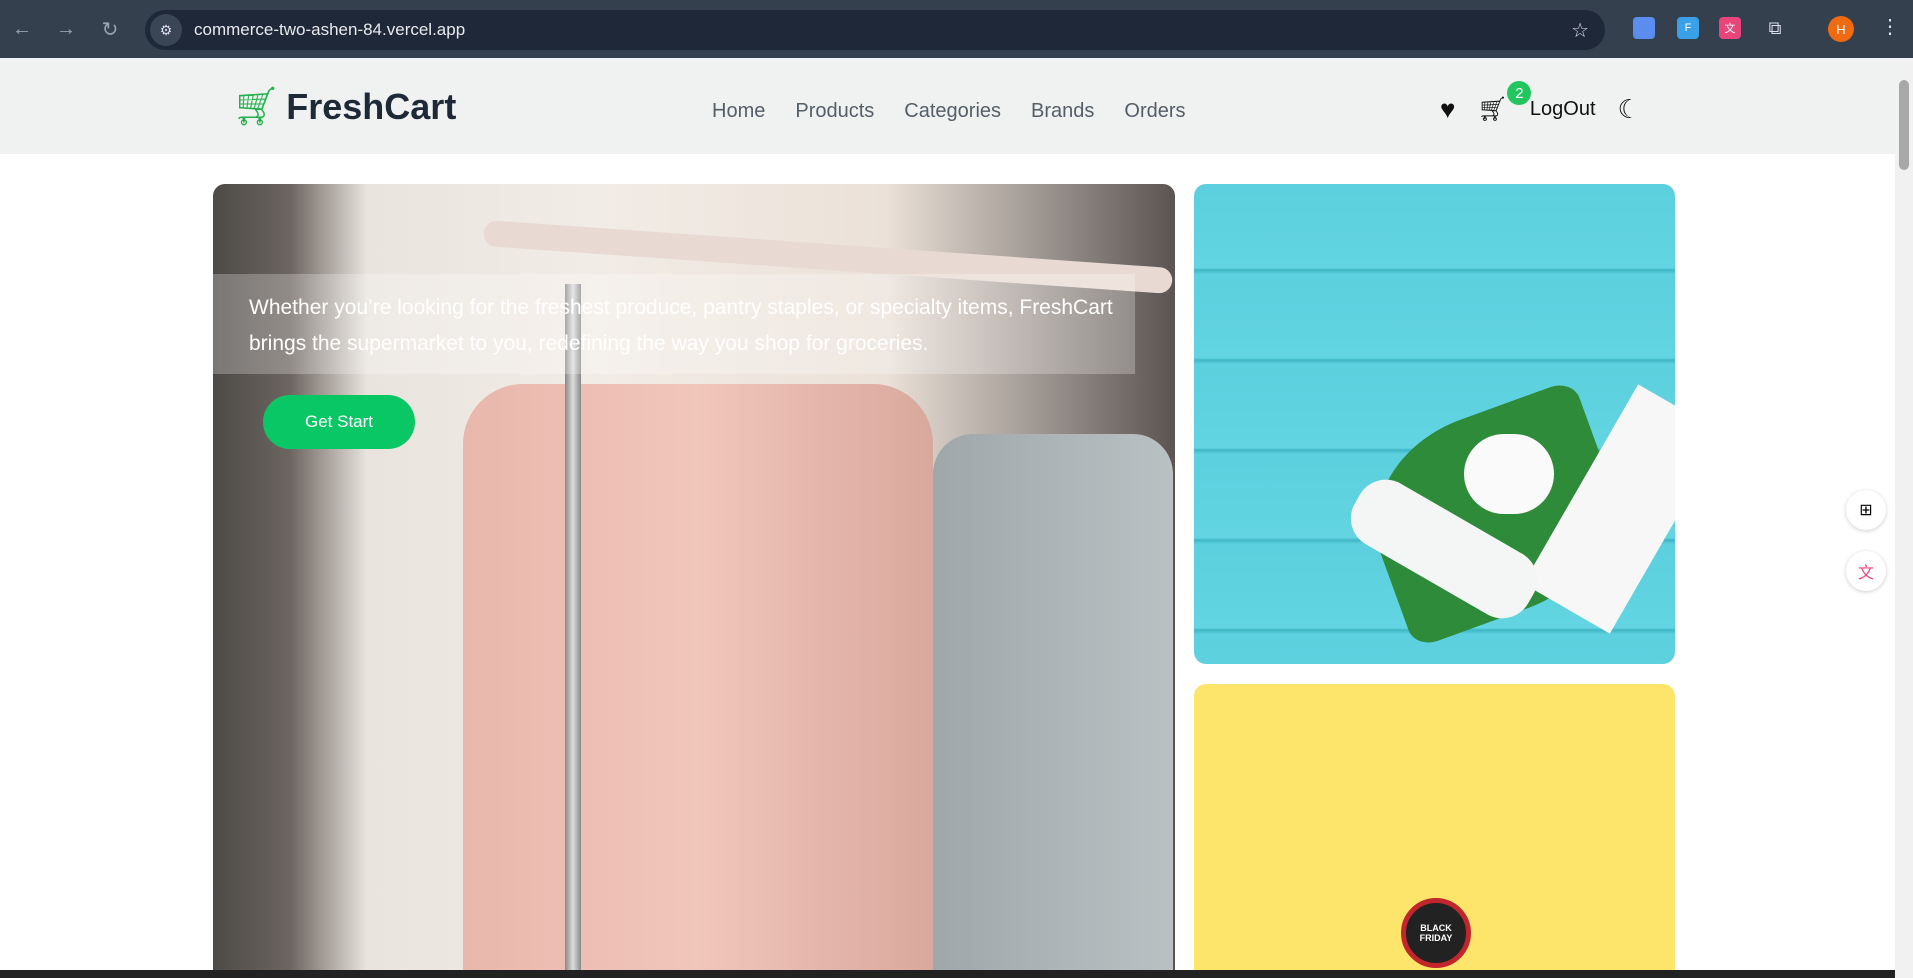 The height and width of the screenshot is (978, 1913). I want to click on extension-icon, so click(1644, 28).